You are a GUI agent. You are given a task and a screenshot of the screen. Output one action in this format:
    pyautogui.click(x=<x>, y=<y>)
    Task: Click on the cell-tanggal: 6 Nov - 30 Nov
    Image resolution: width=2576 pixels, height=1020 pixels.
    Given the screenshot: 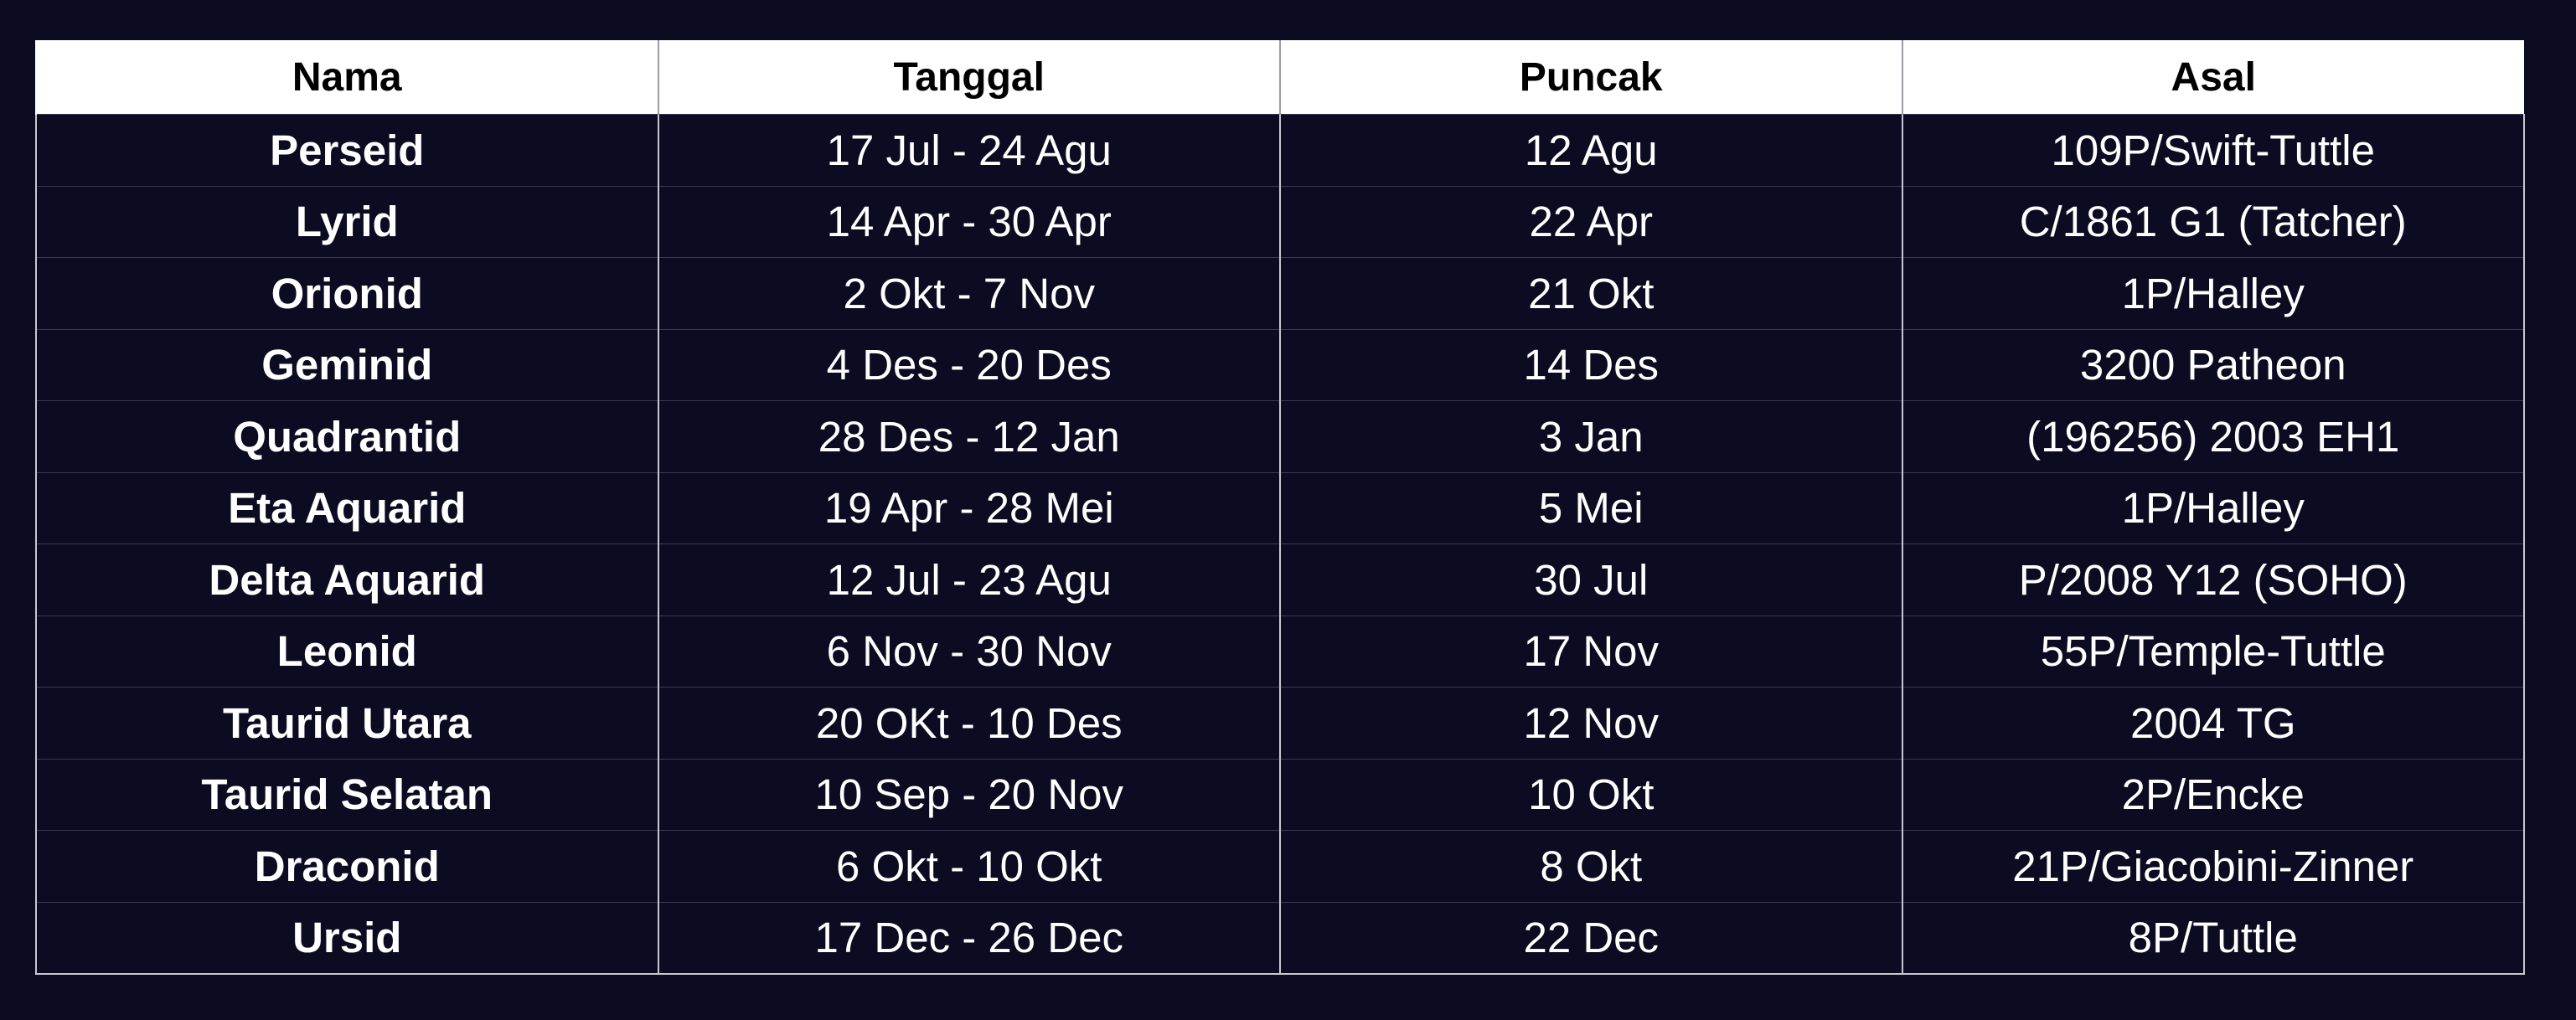 What is the action you would take?
    pyautogui.click(x=969, y=651)
    